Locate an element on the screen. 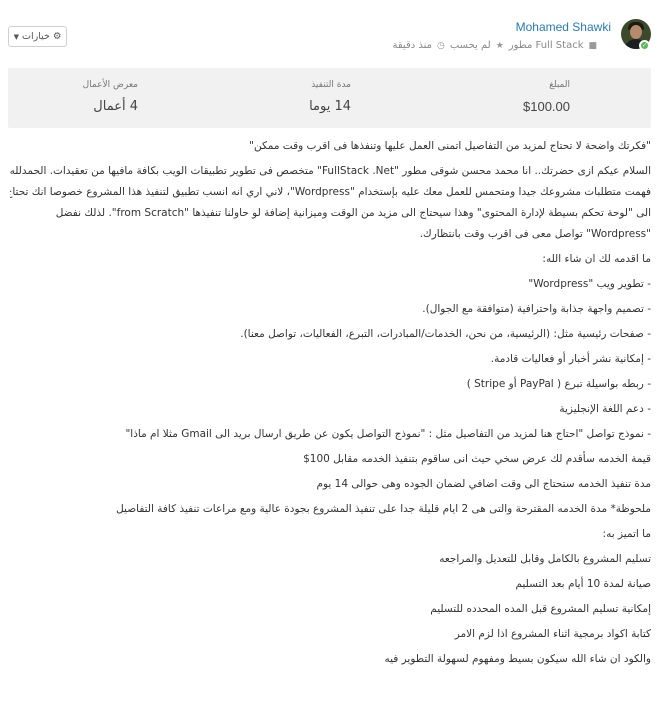  proposal-line: - تطوير ويب "Wordpress" is located at coordinates (589, 284).